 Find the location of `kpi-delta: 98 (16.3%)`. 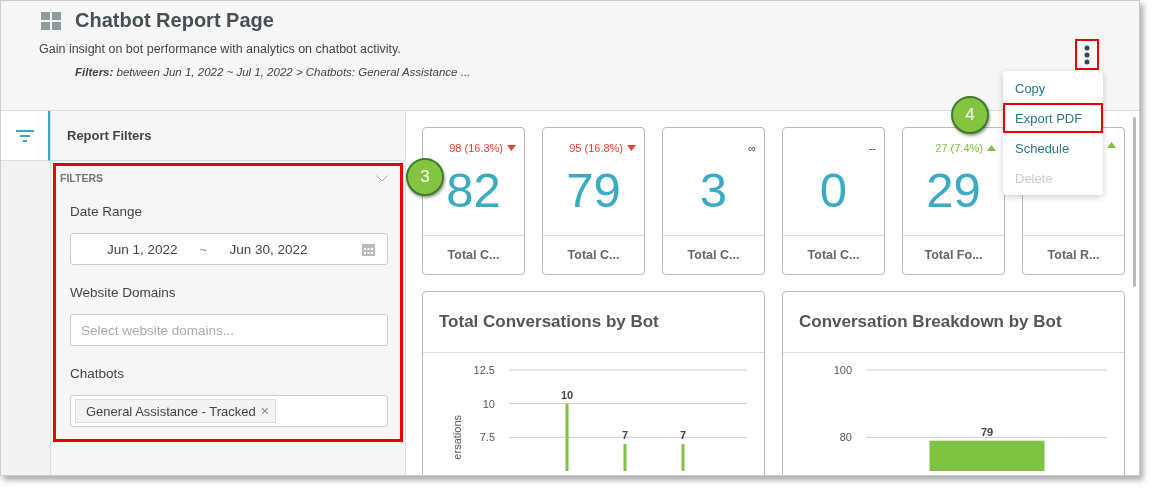

kpi-delta: 98 (16.3%) is located at coordinates (476, 148).